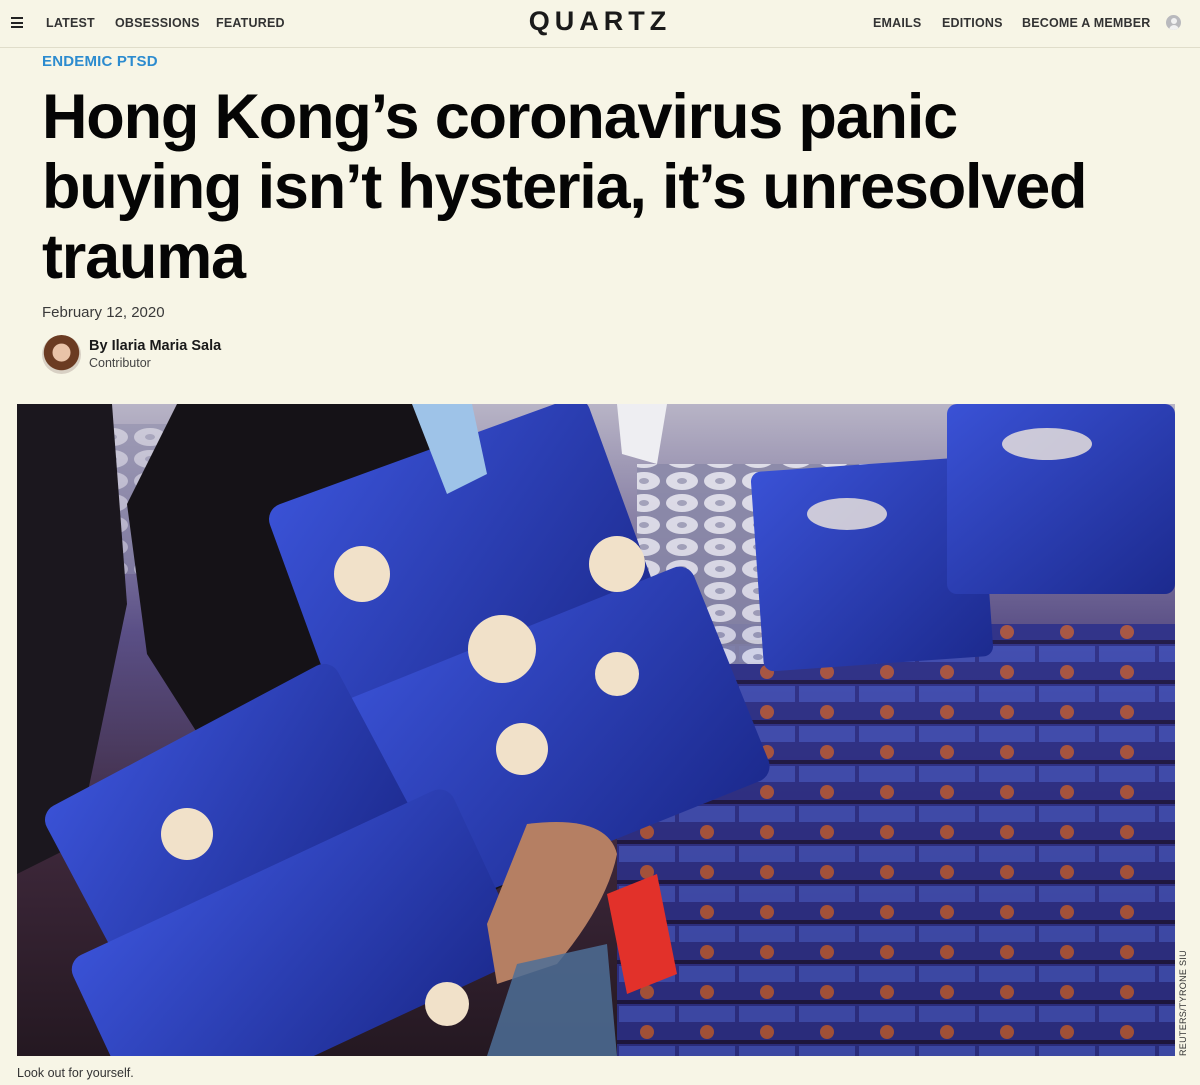 This screenshot has height=1085, width=1200. What do you see at coordinates (61, 354) in the screenshot?
I see `author-avatar` at bounding box center [61, 354].